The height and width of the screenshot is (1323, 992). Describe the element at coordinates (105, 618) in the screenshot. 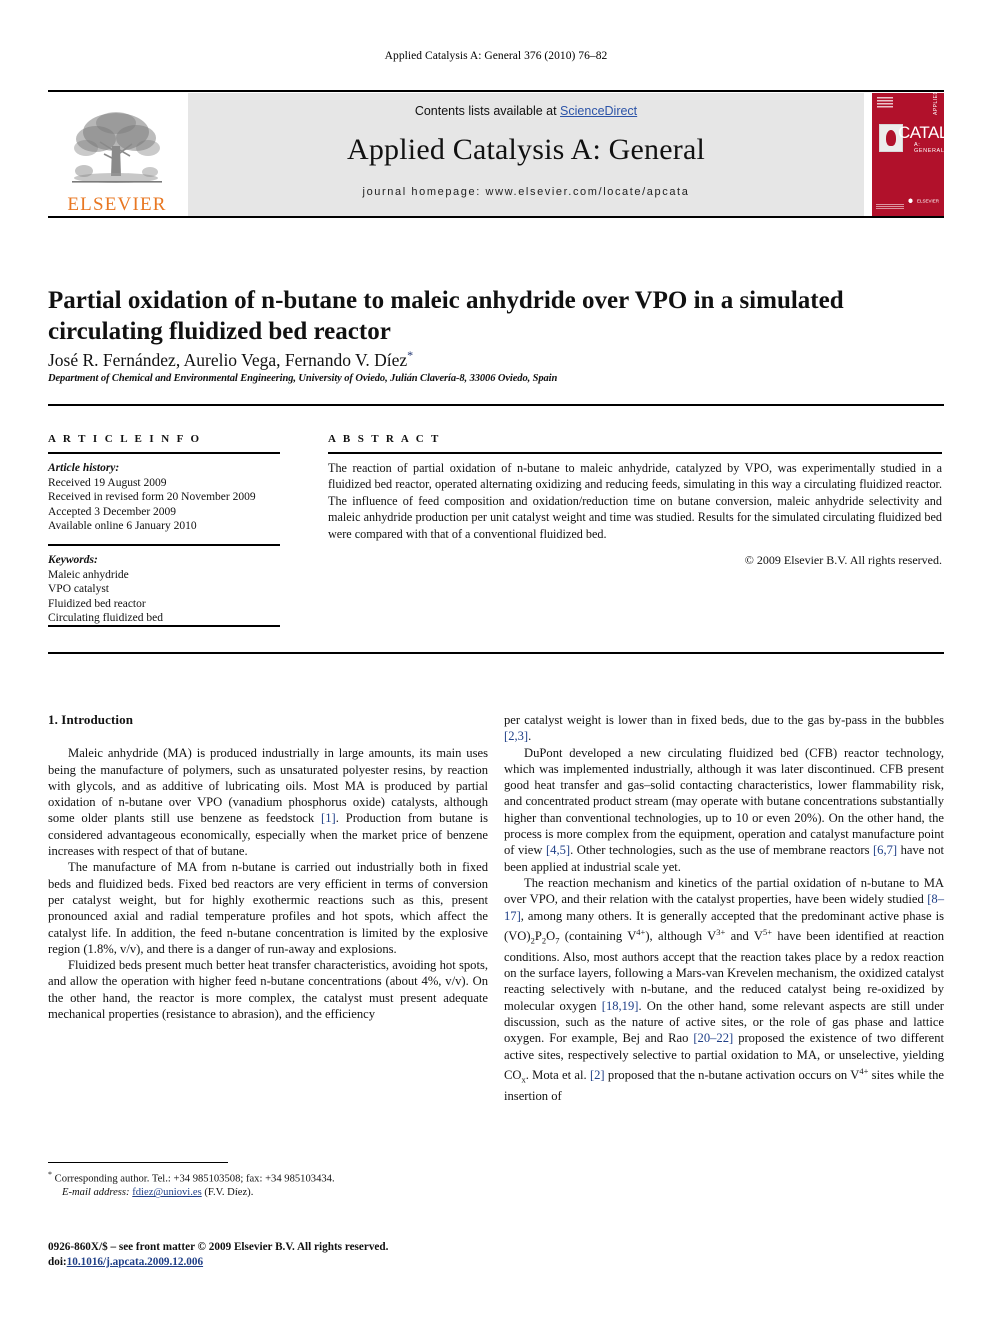

I see `keyword-item: Circulating fluidized bed` at that location.